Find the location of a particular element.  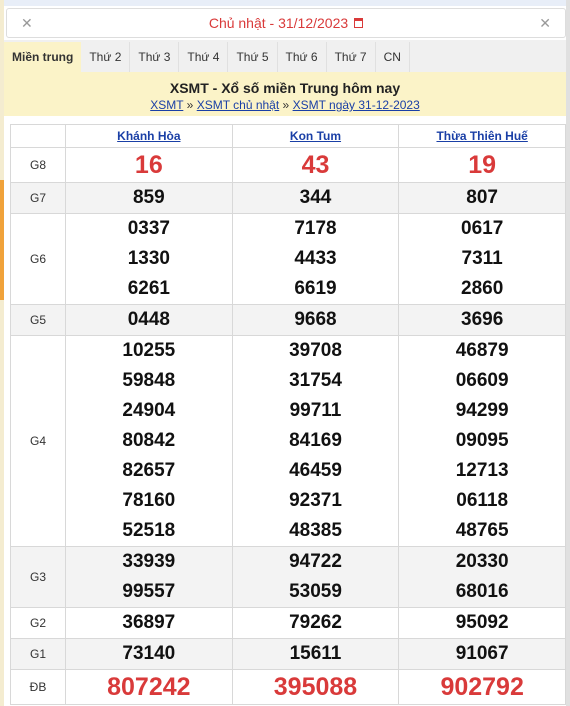

prize-number: 344 is located at coordinates (315, 197).